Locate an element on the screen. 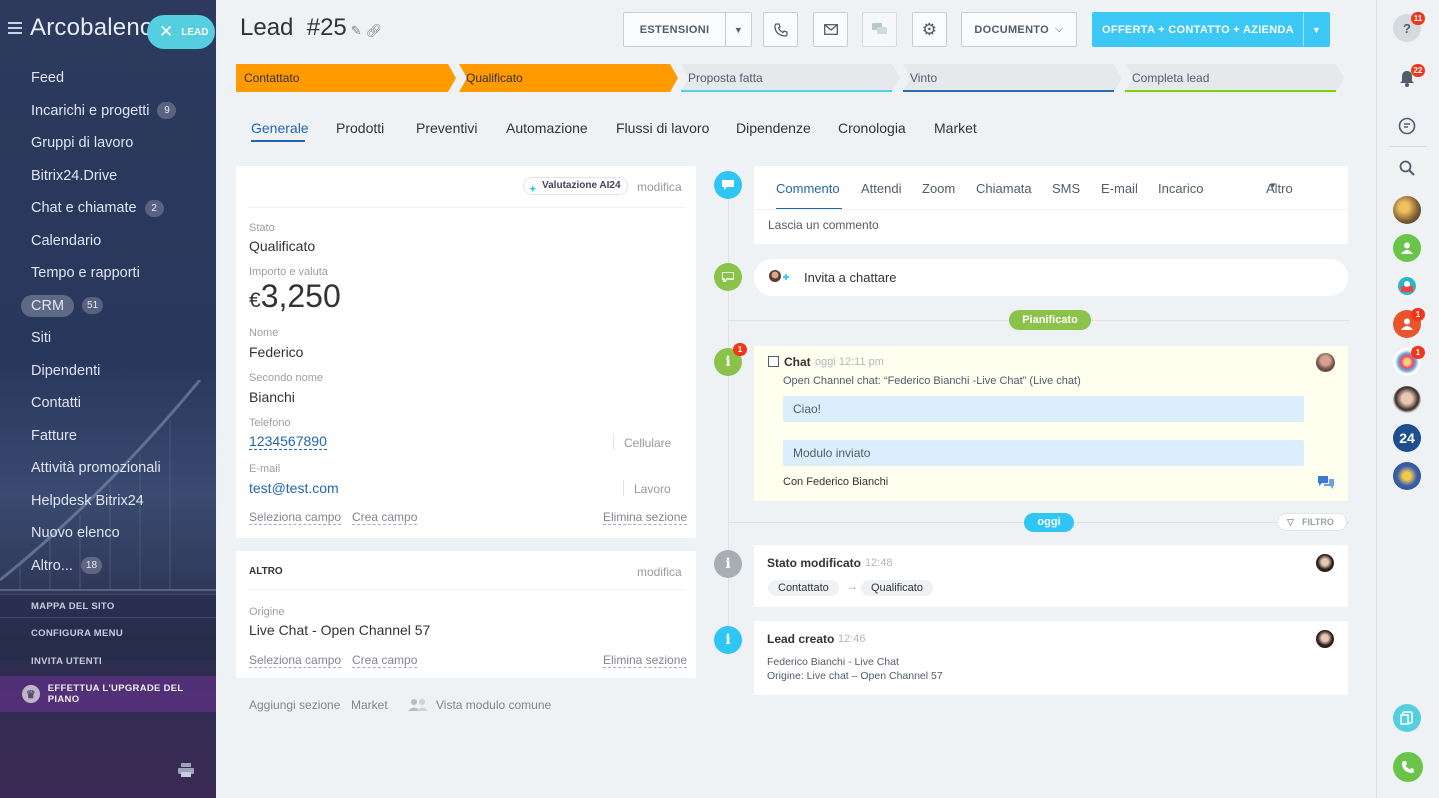 The image size is (1439, 798). complete-checkbox is located at coordinates (773, 361).